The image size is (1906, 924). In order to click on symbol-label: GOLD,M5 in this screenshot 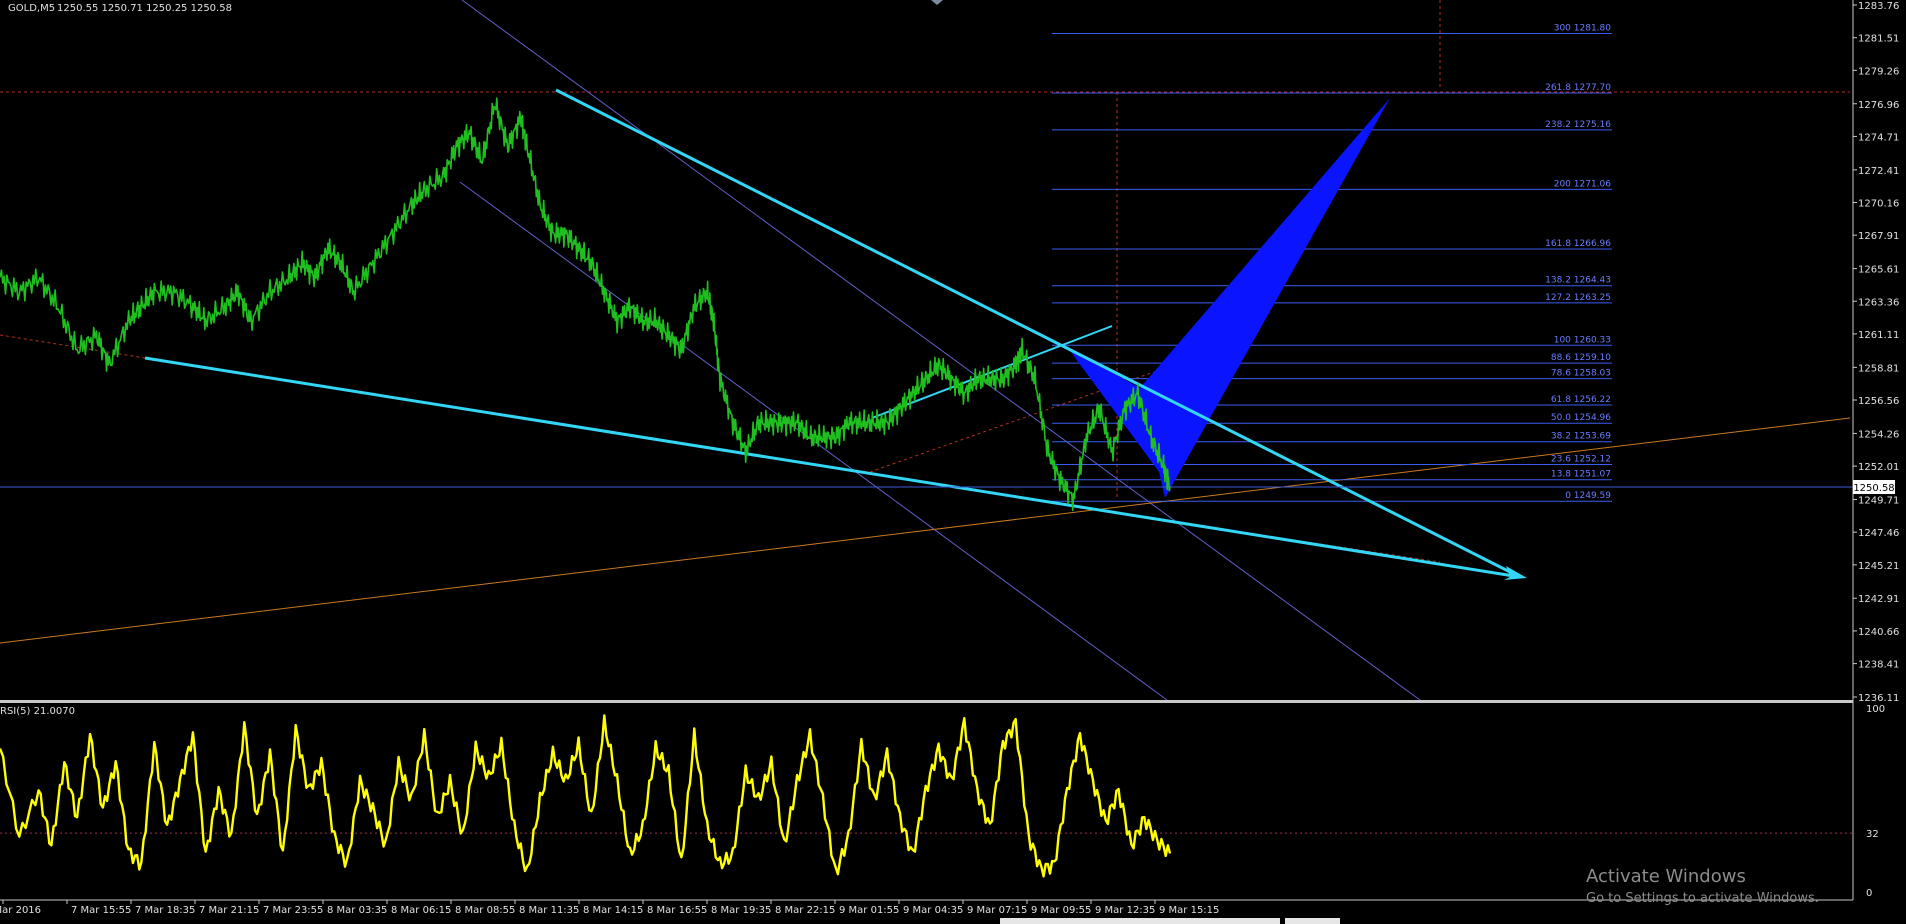, I will do `click(31, 8)`.